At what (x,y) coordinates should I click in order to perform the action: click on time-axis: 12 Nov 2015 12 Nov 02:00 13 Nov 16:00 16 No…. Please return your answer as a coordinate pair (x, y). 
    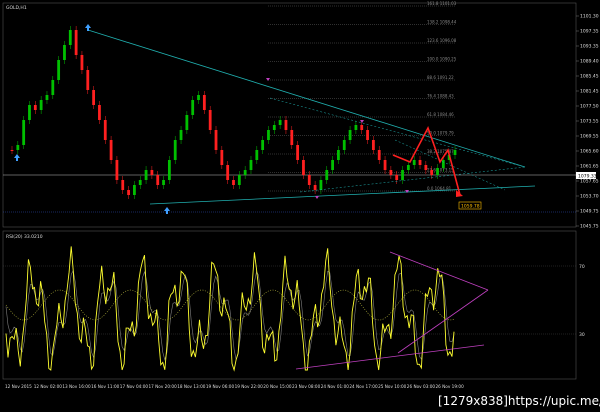
    Looking at the image, I should click on (234, 386).